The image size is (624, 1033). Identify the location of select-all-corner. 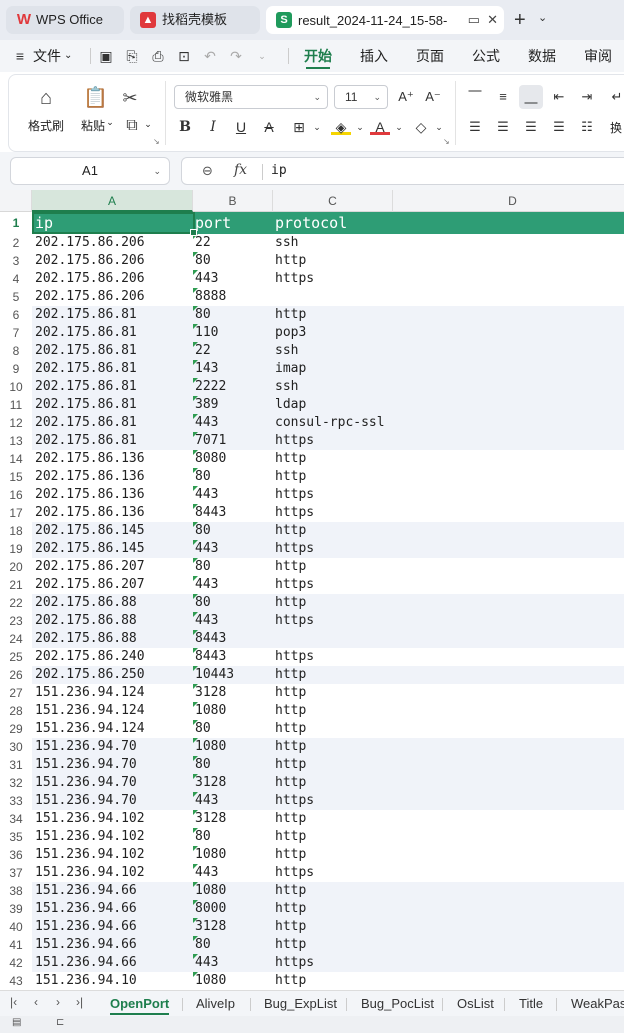
(16, 201).